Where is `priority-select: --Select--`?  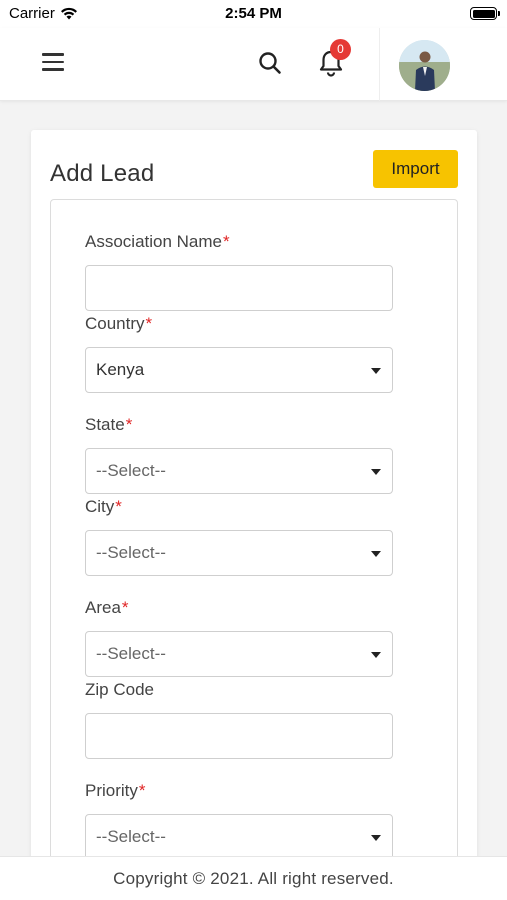 priority-select: --Select-- is located at coordinates (239, 837).